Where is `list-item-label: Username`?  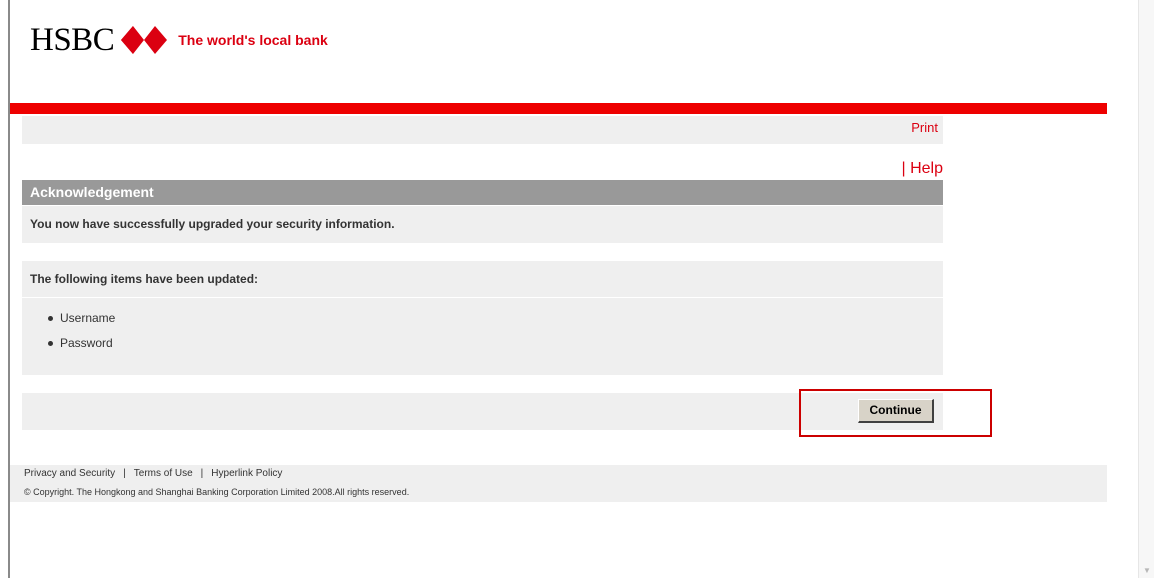
list-item-label: Username is located at coordinates (88, 318).